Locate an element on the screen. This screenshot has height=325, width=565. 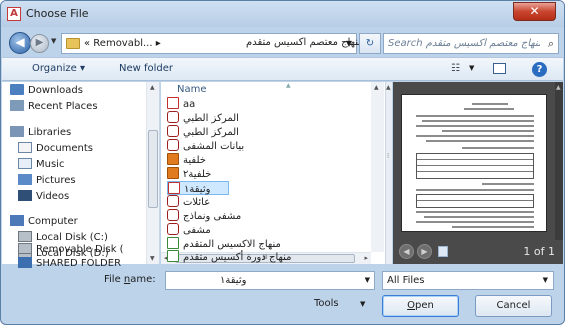
forward-button: ▶ is located at coordinates (39, 43).